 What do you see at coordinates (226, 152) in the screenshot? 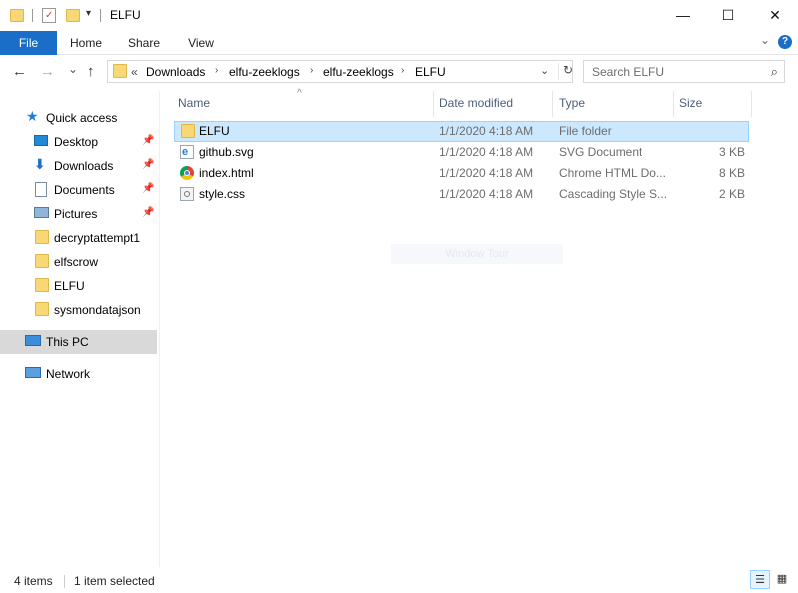
I see `file-name: github.svg` at bounding box center [226, 152].